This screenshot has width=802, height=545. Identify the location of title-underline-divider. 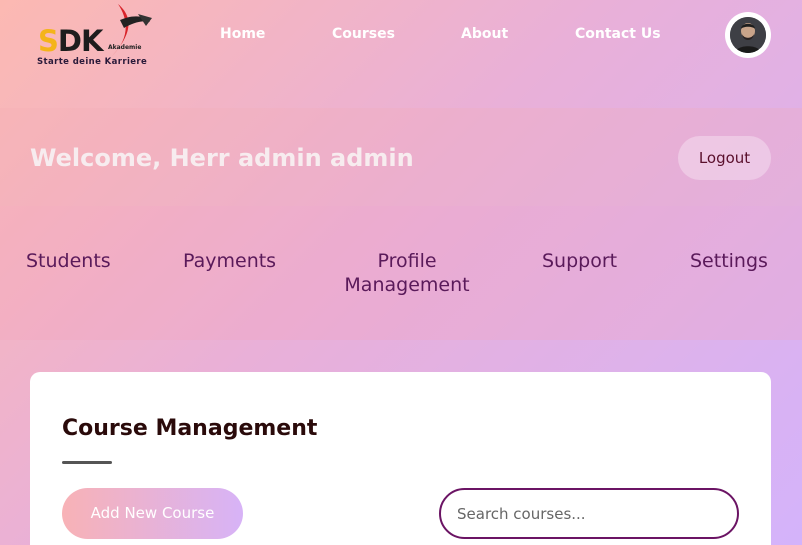
(87, 462).